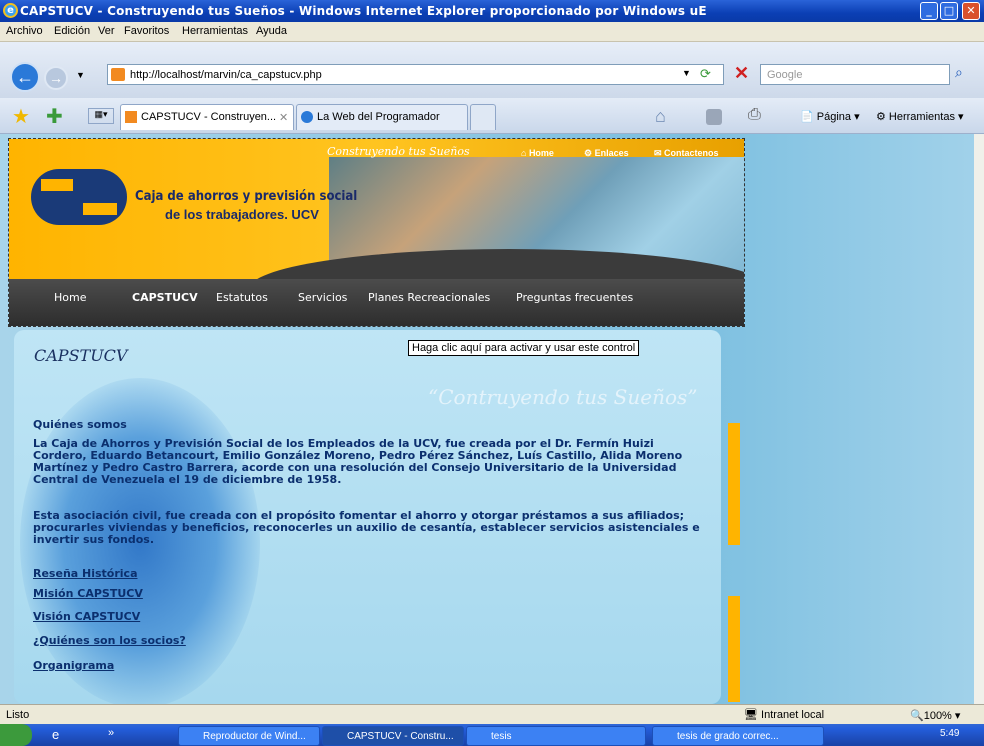 Image resolution: width=984 pixels, height=746 pixels. What do you see at coordinates (855, 74) in the screenshot?
I see `search-input: Google` at bounding box center [855, 74].